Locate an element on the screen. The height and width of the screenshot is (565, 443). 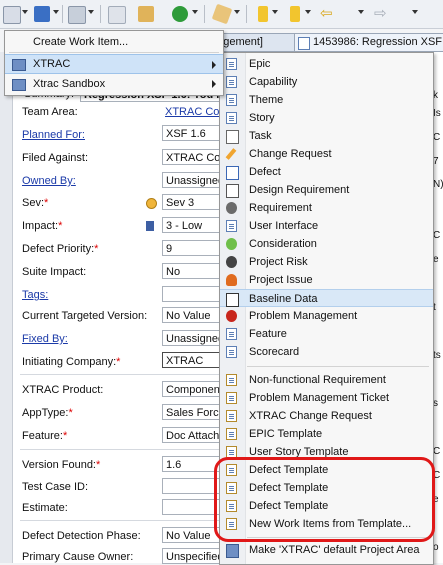
sev-label: Sev:* is located at coordinates (35, 203).